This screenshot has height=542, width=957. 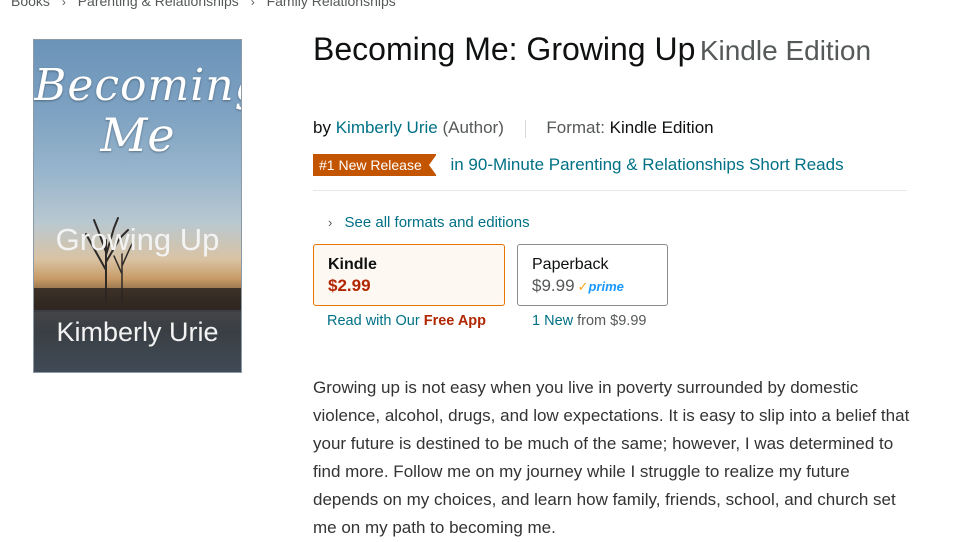 What do you see at coordinates (570, 264) in the screenshot?
I see `format-option-name: Paperback` at bounding box center [570, 264].